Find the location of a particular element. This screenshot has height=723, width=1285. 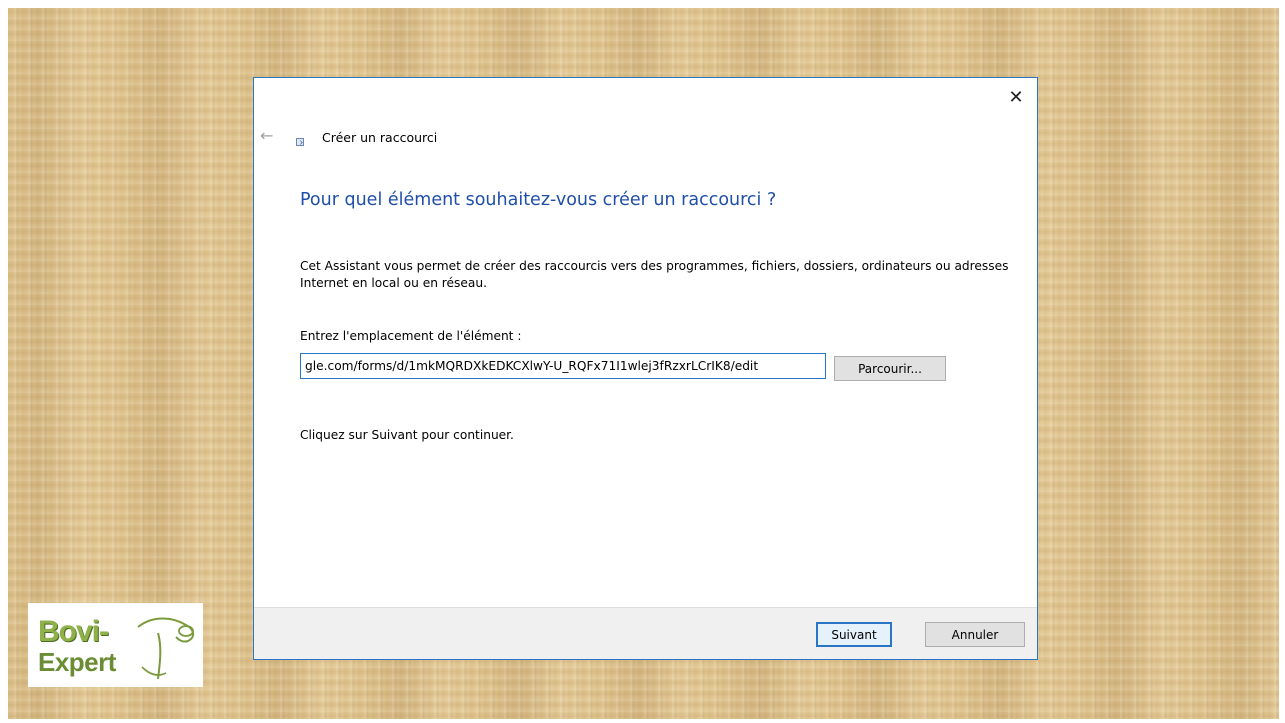

cancel-button: Annuler is located at coordinates (975, 634).